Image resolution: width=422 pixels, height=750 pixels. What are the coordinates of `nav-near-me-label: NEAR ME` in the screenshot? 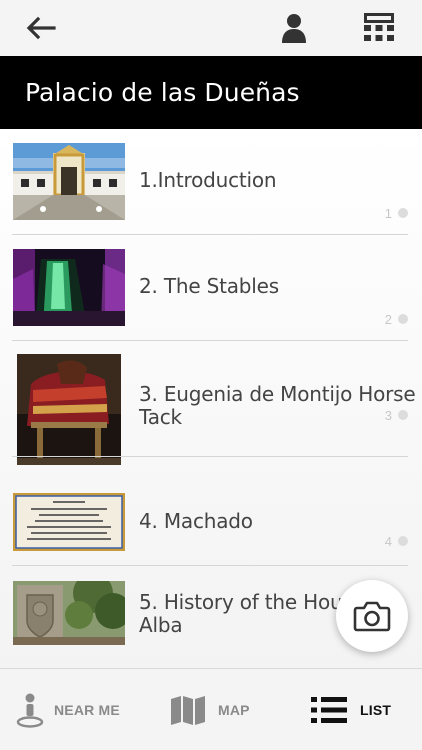 It's located at (87, 710).